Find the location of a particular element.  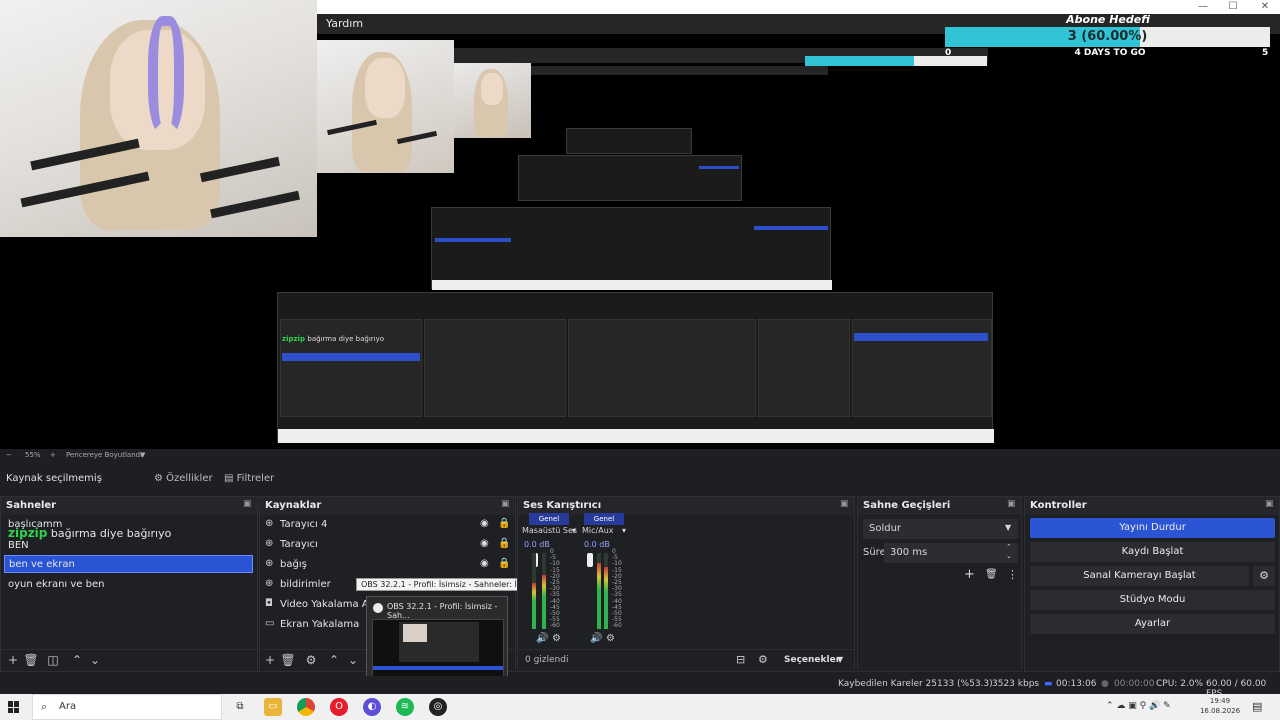

goal-value: 3 (60.00%) is located at coordinates (1107, 36).